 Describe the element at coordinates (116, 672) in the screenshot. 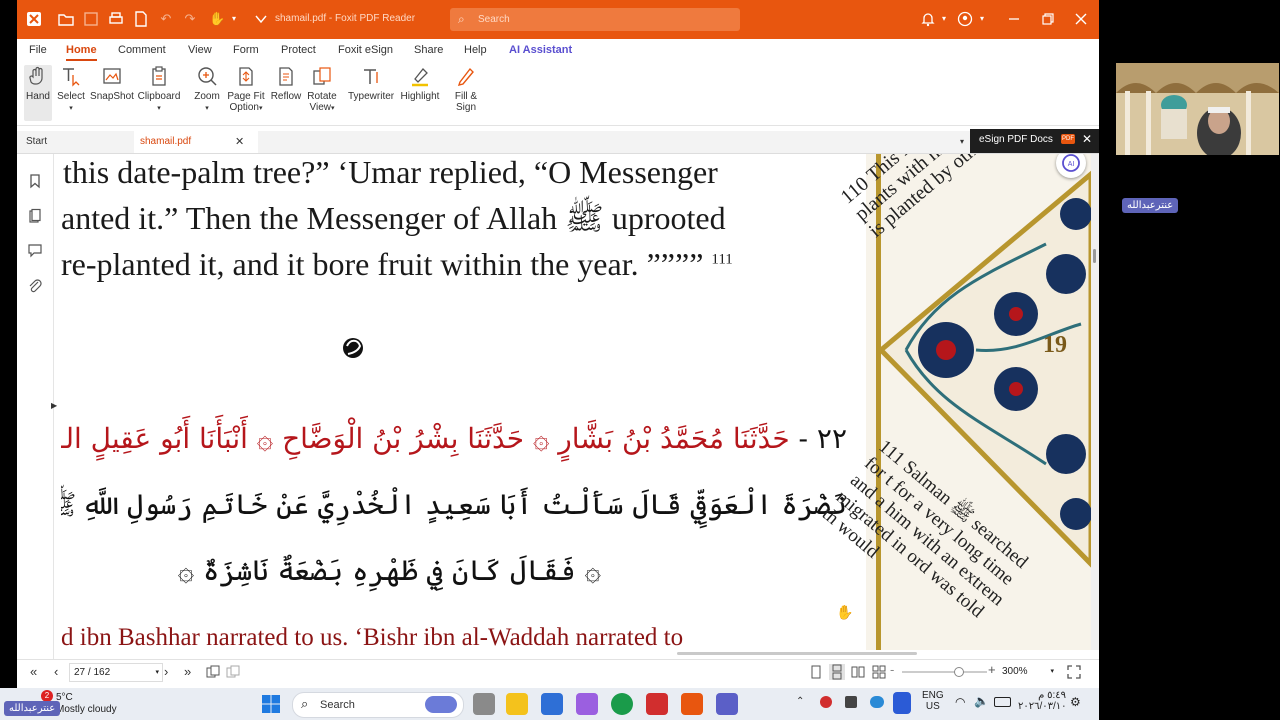

I see `page-number-input: 27 / 162 ▾` at that location.